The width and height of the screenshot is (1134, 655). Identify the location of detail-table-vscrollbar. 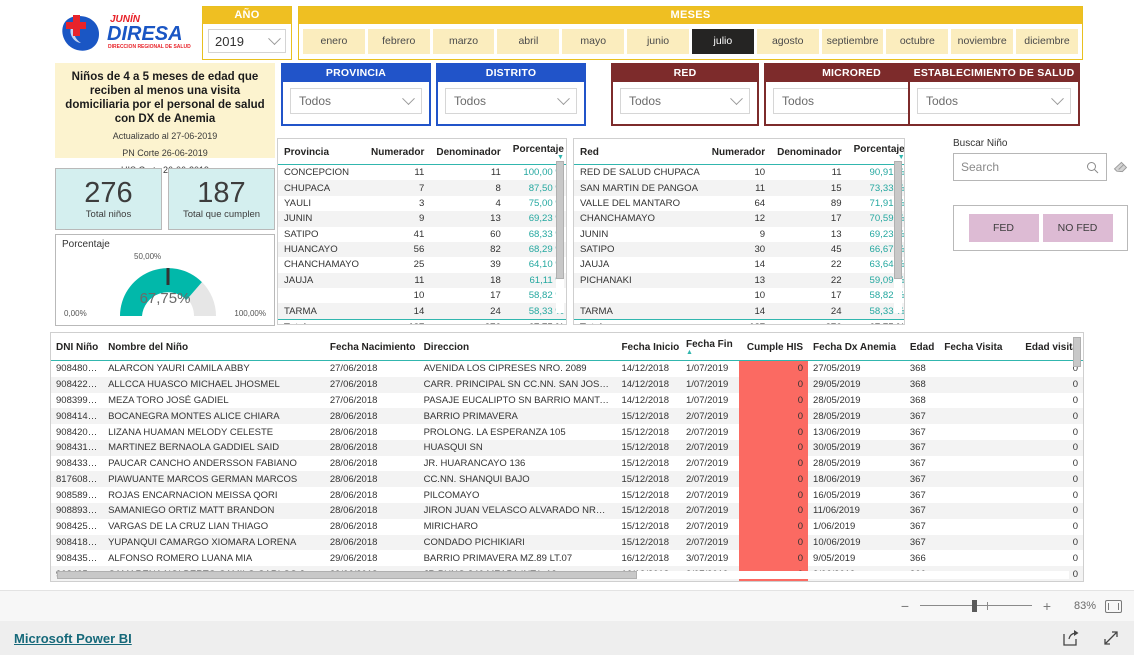
(1077, 456).